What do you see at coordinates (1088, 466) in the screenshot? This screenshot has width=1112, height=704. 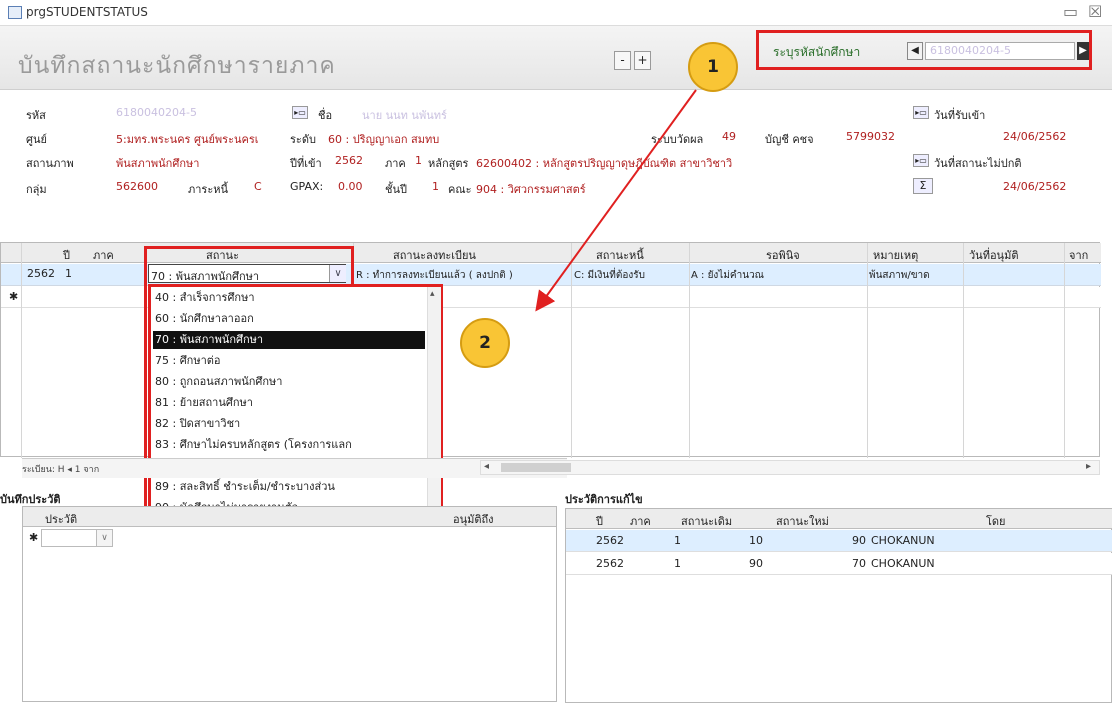 I see `scroll-right-icon: ▸` at bounding box center [1088, 466].